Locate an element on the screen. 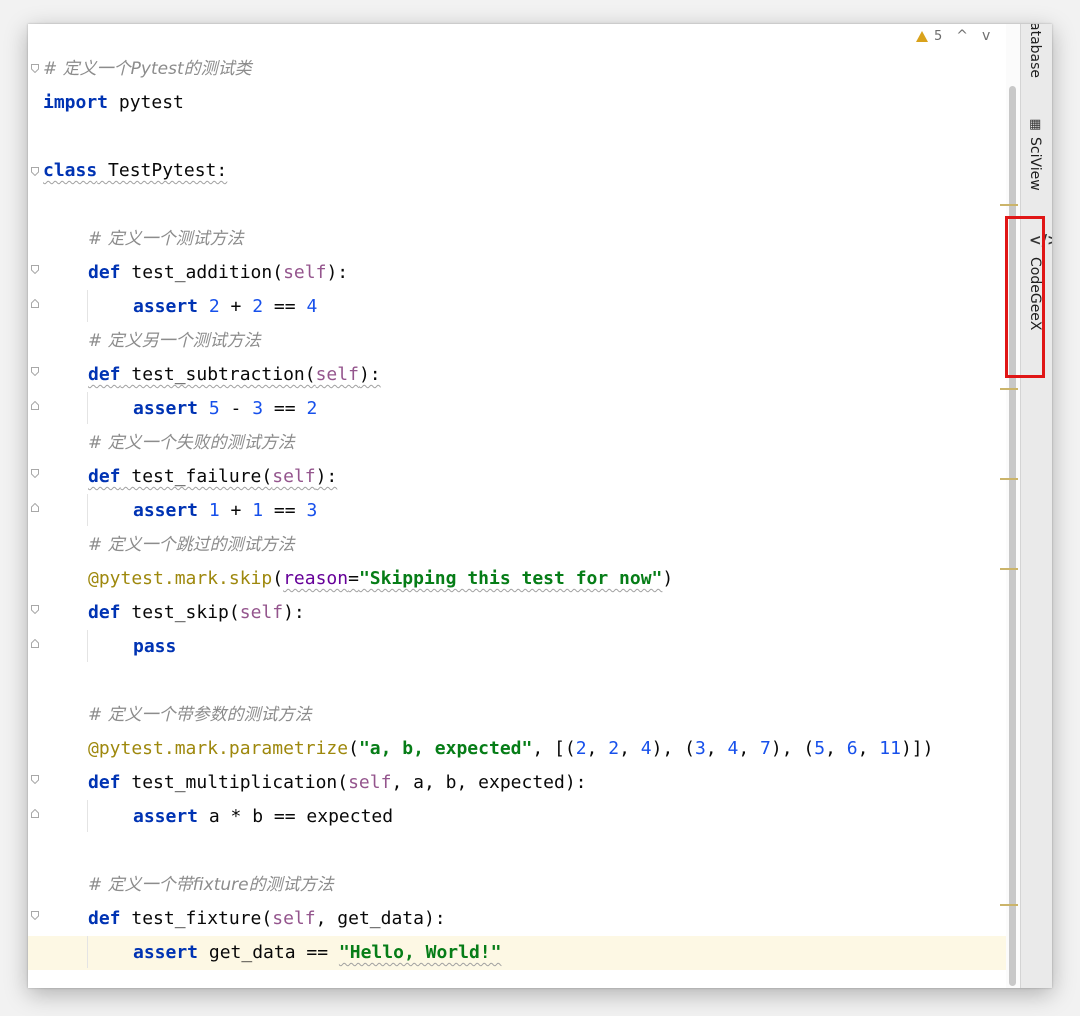 The width and height of the screenshot is (1080, 1016). code-line: def test_addition(self): is located at coordinates (218, 273).